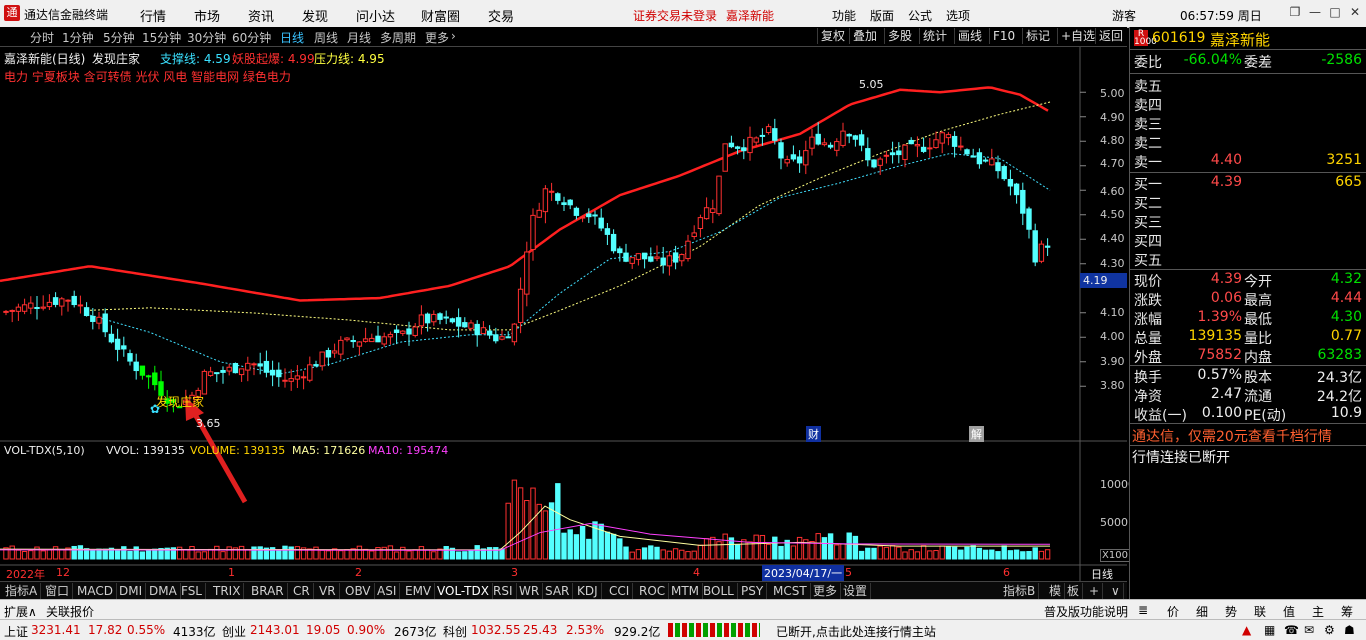 Image resolution: width=1366 pixels, height=640 pixels. I want to click on ask-level: 卖二, so click(1249, 142).